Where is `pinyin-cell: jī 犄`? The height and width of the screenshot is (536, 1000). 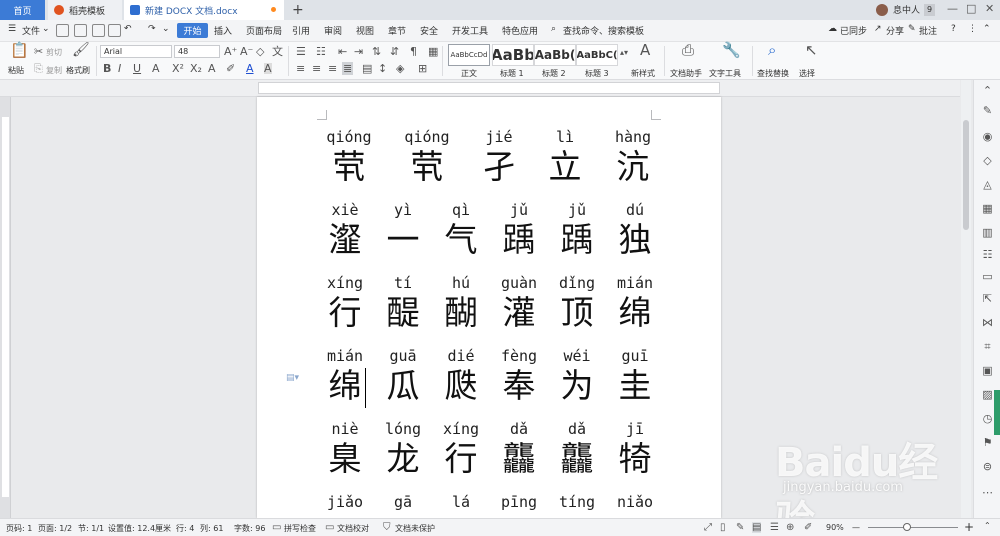
pinyin-cell: jī 犄 is located at coordinates (635, 449).